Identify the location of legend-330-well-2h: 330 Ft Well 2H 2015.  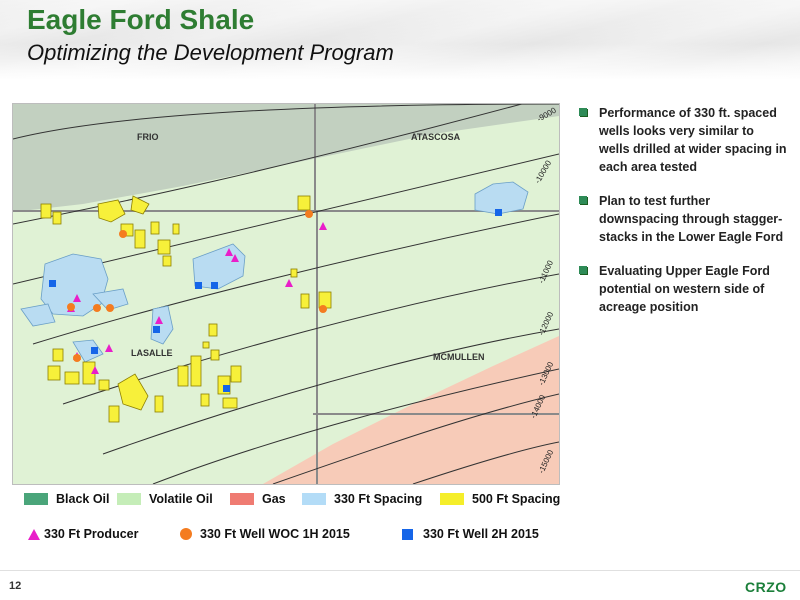
(470, 534).